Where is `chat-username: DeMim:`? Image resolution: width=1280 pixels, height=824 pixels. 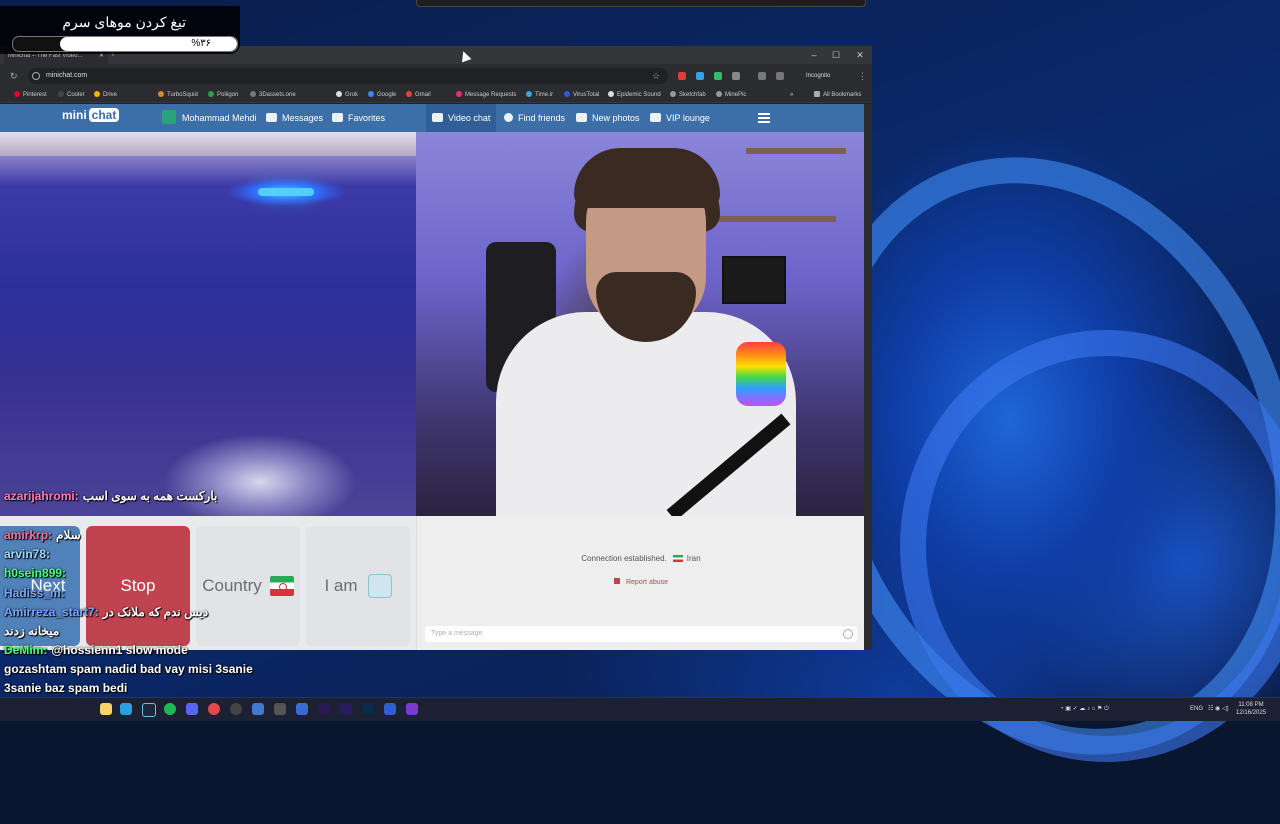 chat-username: DeMim: is located at coordinates (26, 650).